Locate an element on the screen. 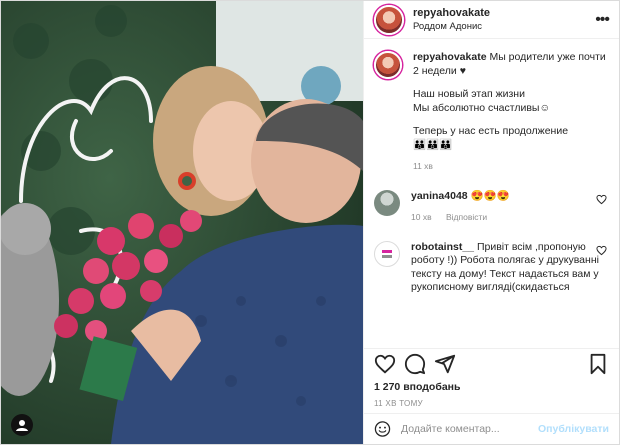 This screenshot has height=445, width=620. author-username: repyahovakate is located at coordinates (504, 13).